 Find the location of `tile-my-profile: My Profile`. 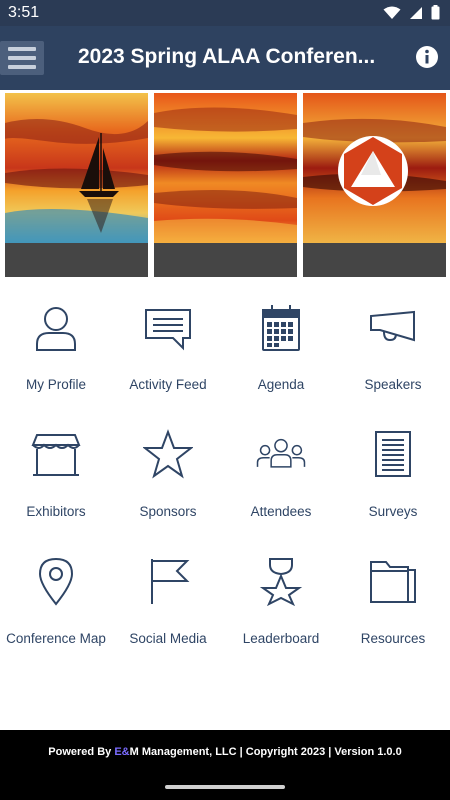

tile-my-profile: My Profile is located at coordinates (56, 350).